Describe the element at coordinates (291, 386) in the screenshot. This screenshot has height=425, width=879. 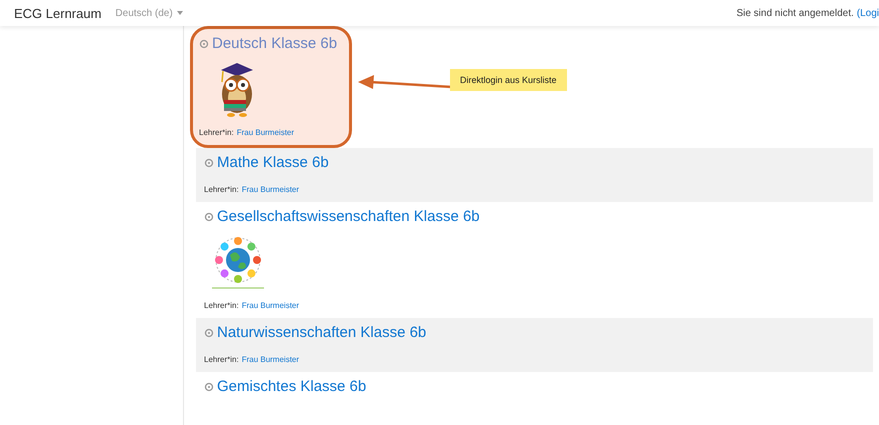
I see `course-title: Gemischtes Klasse 6b` at that location.